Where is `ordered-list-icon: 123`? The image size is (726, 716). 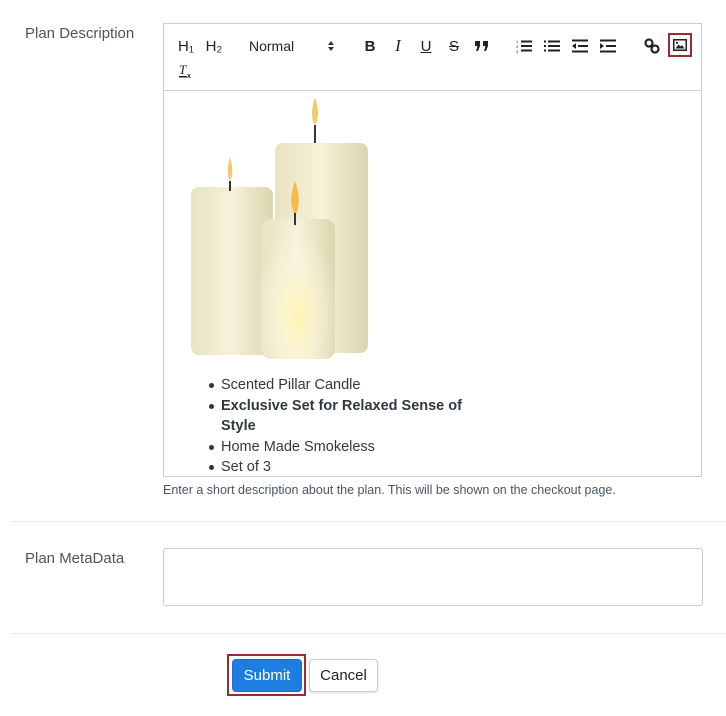 ordered-list-icon: 123 is located at coordinates (524, 46).